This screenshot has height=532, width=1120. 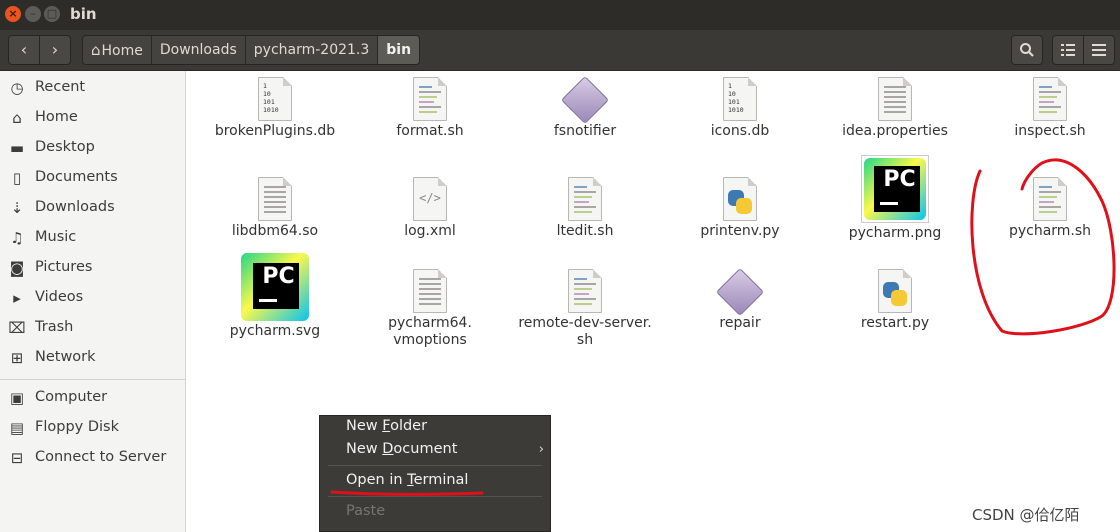 I want to click on file-item: PC pycharm.svg, so click(x=275, y=296).